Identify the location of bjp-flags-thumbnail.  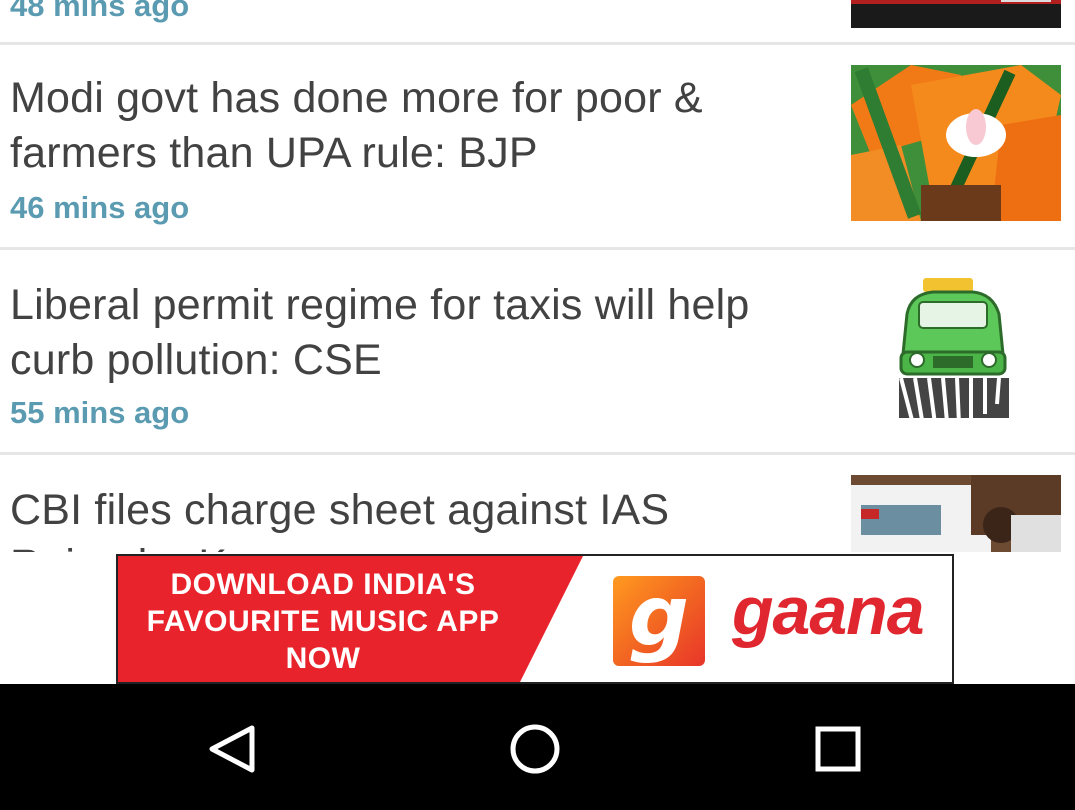
(956, 143).